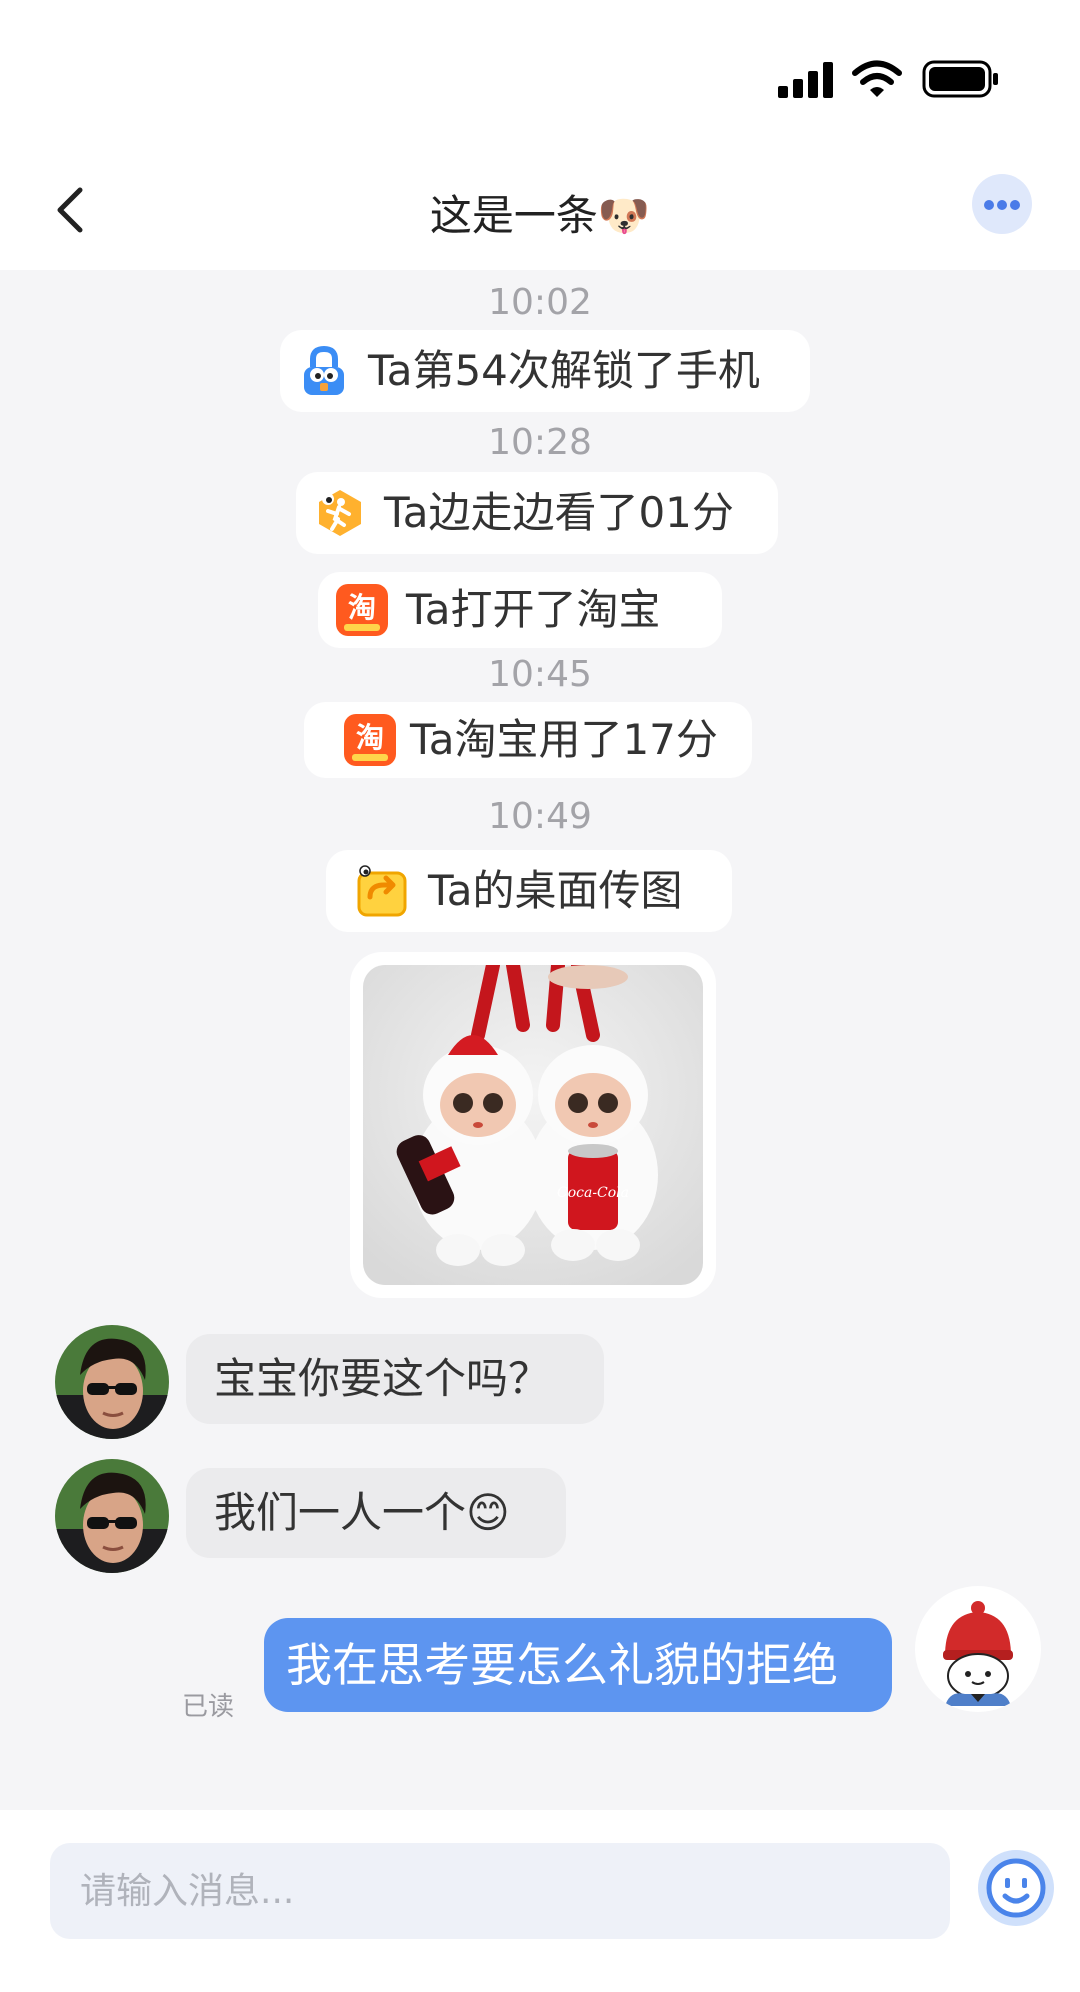  What do you see at coordinates (540, 816) in the screenshot?
I see `timestamp: 10:49` at bounding box center [540, 816].